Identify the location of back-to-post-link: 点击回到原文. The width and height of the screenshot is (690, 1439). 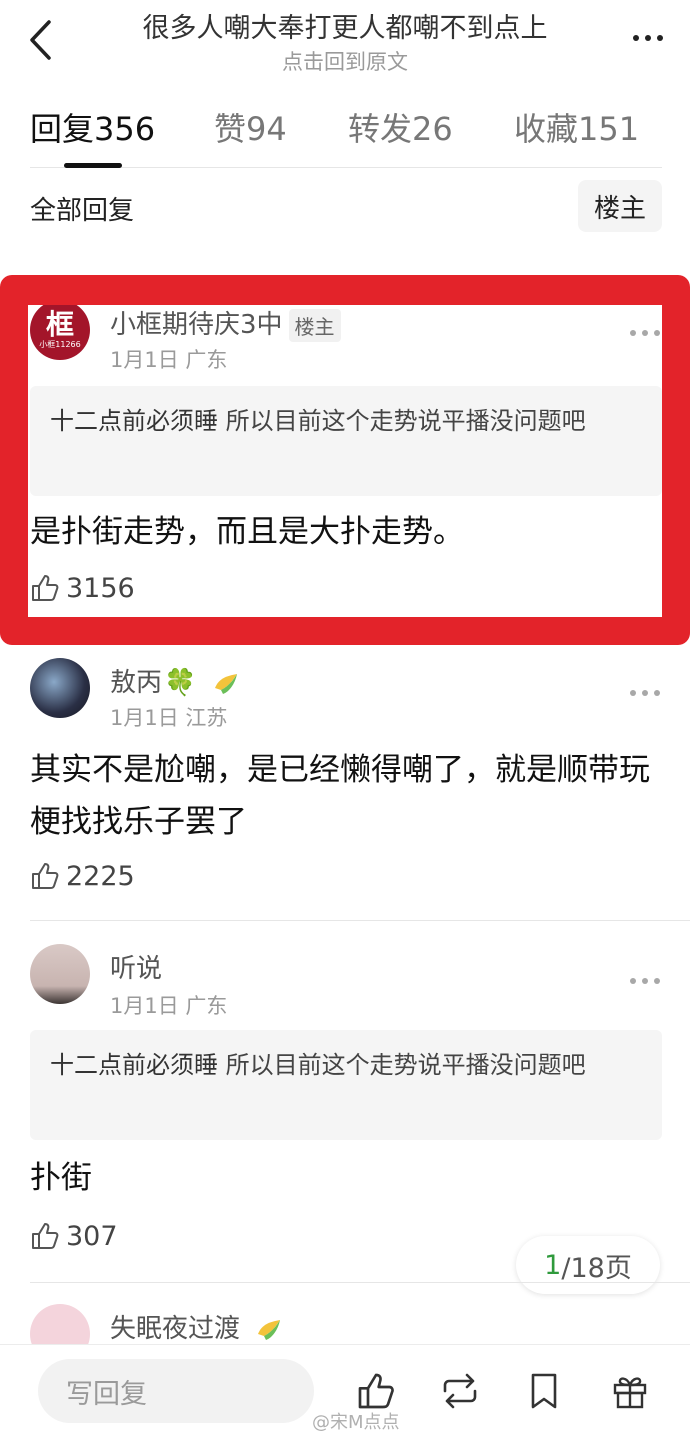
(345, 61).